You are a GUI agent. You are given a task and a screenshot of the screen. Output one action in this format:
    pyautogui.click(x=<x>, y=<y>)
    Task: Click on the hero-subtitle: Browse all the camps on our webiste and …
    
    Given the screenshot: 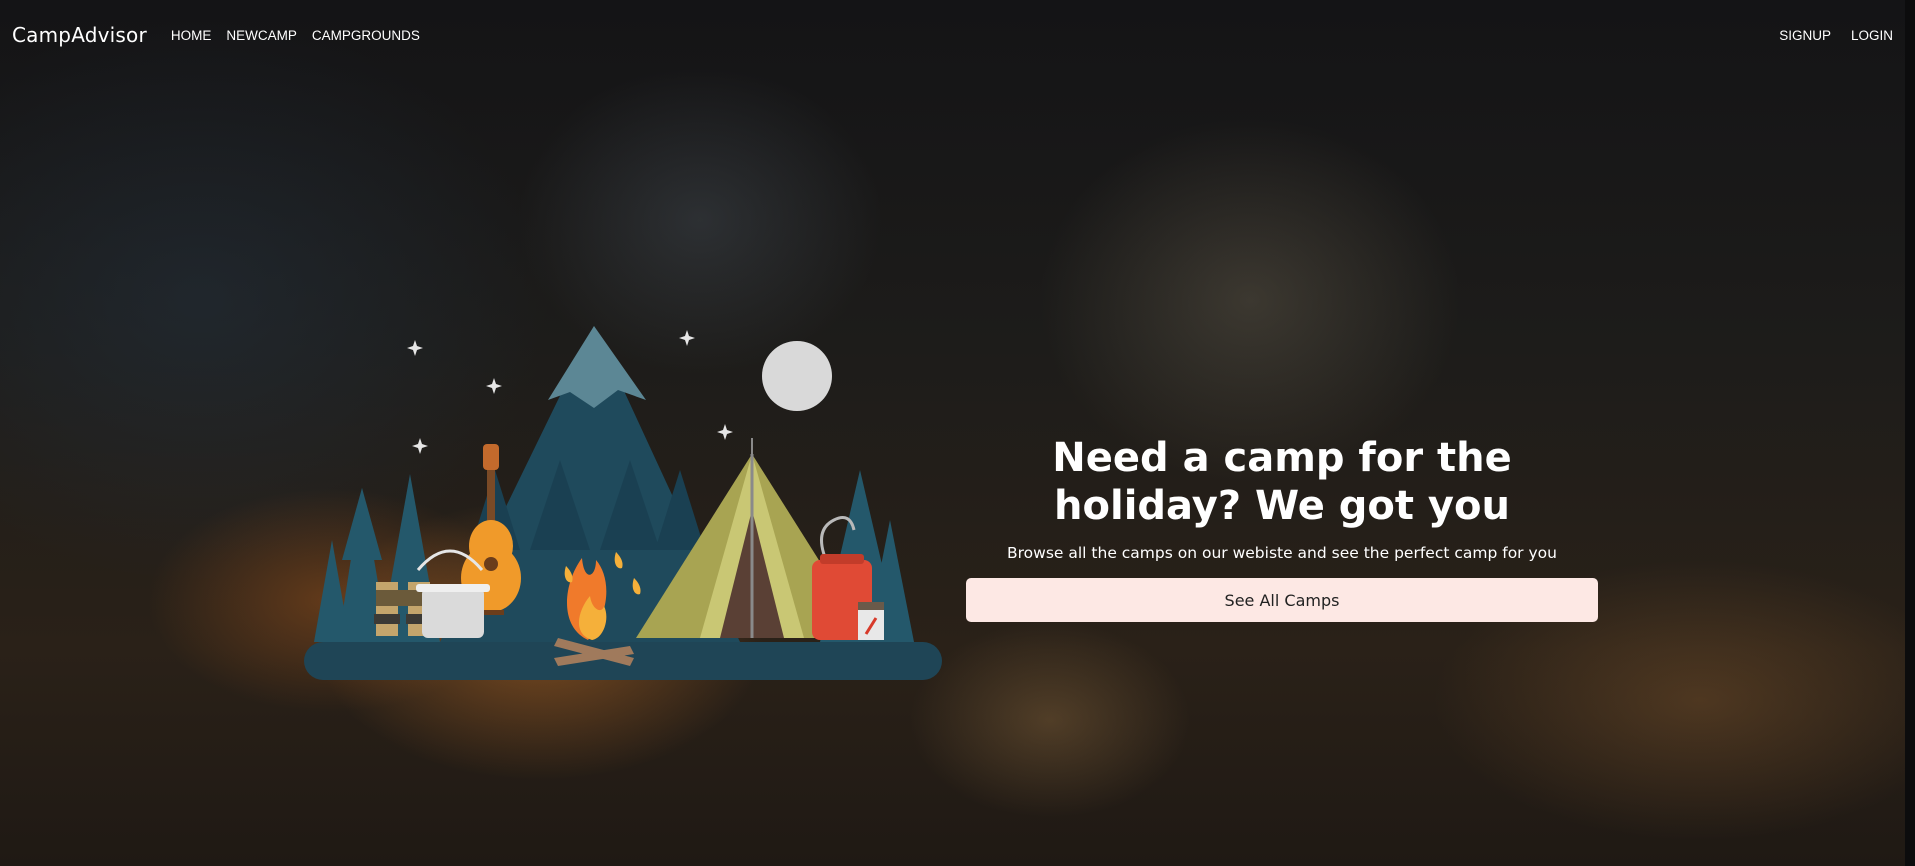 What is the action you would take?
    pyautogui.click(x=1282, y=553)
    